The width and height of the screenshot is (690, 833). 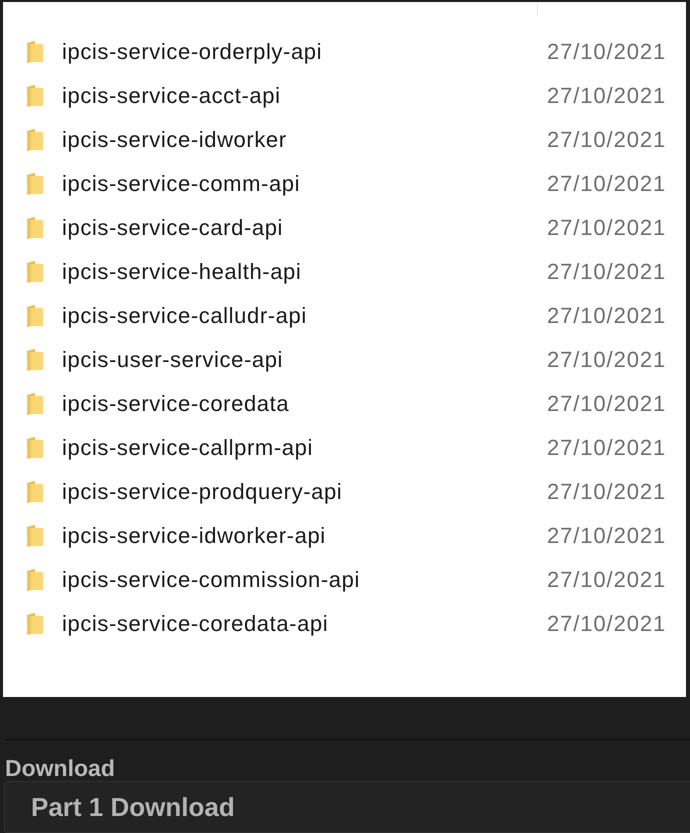 What do you see at coordinates (297, 580) in the screenshot?
I see `folder-name: ipcis-service-commission-api` at bounding box center [297, 580].